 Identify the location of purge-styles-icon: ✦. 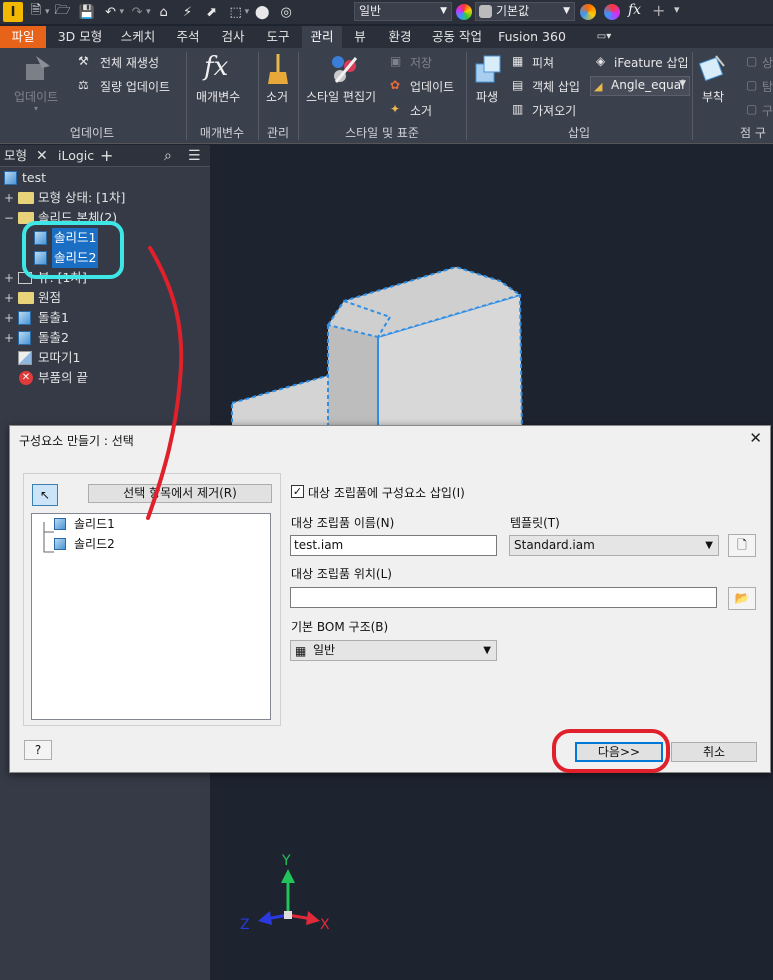
(395, 109).